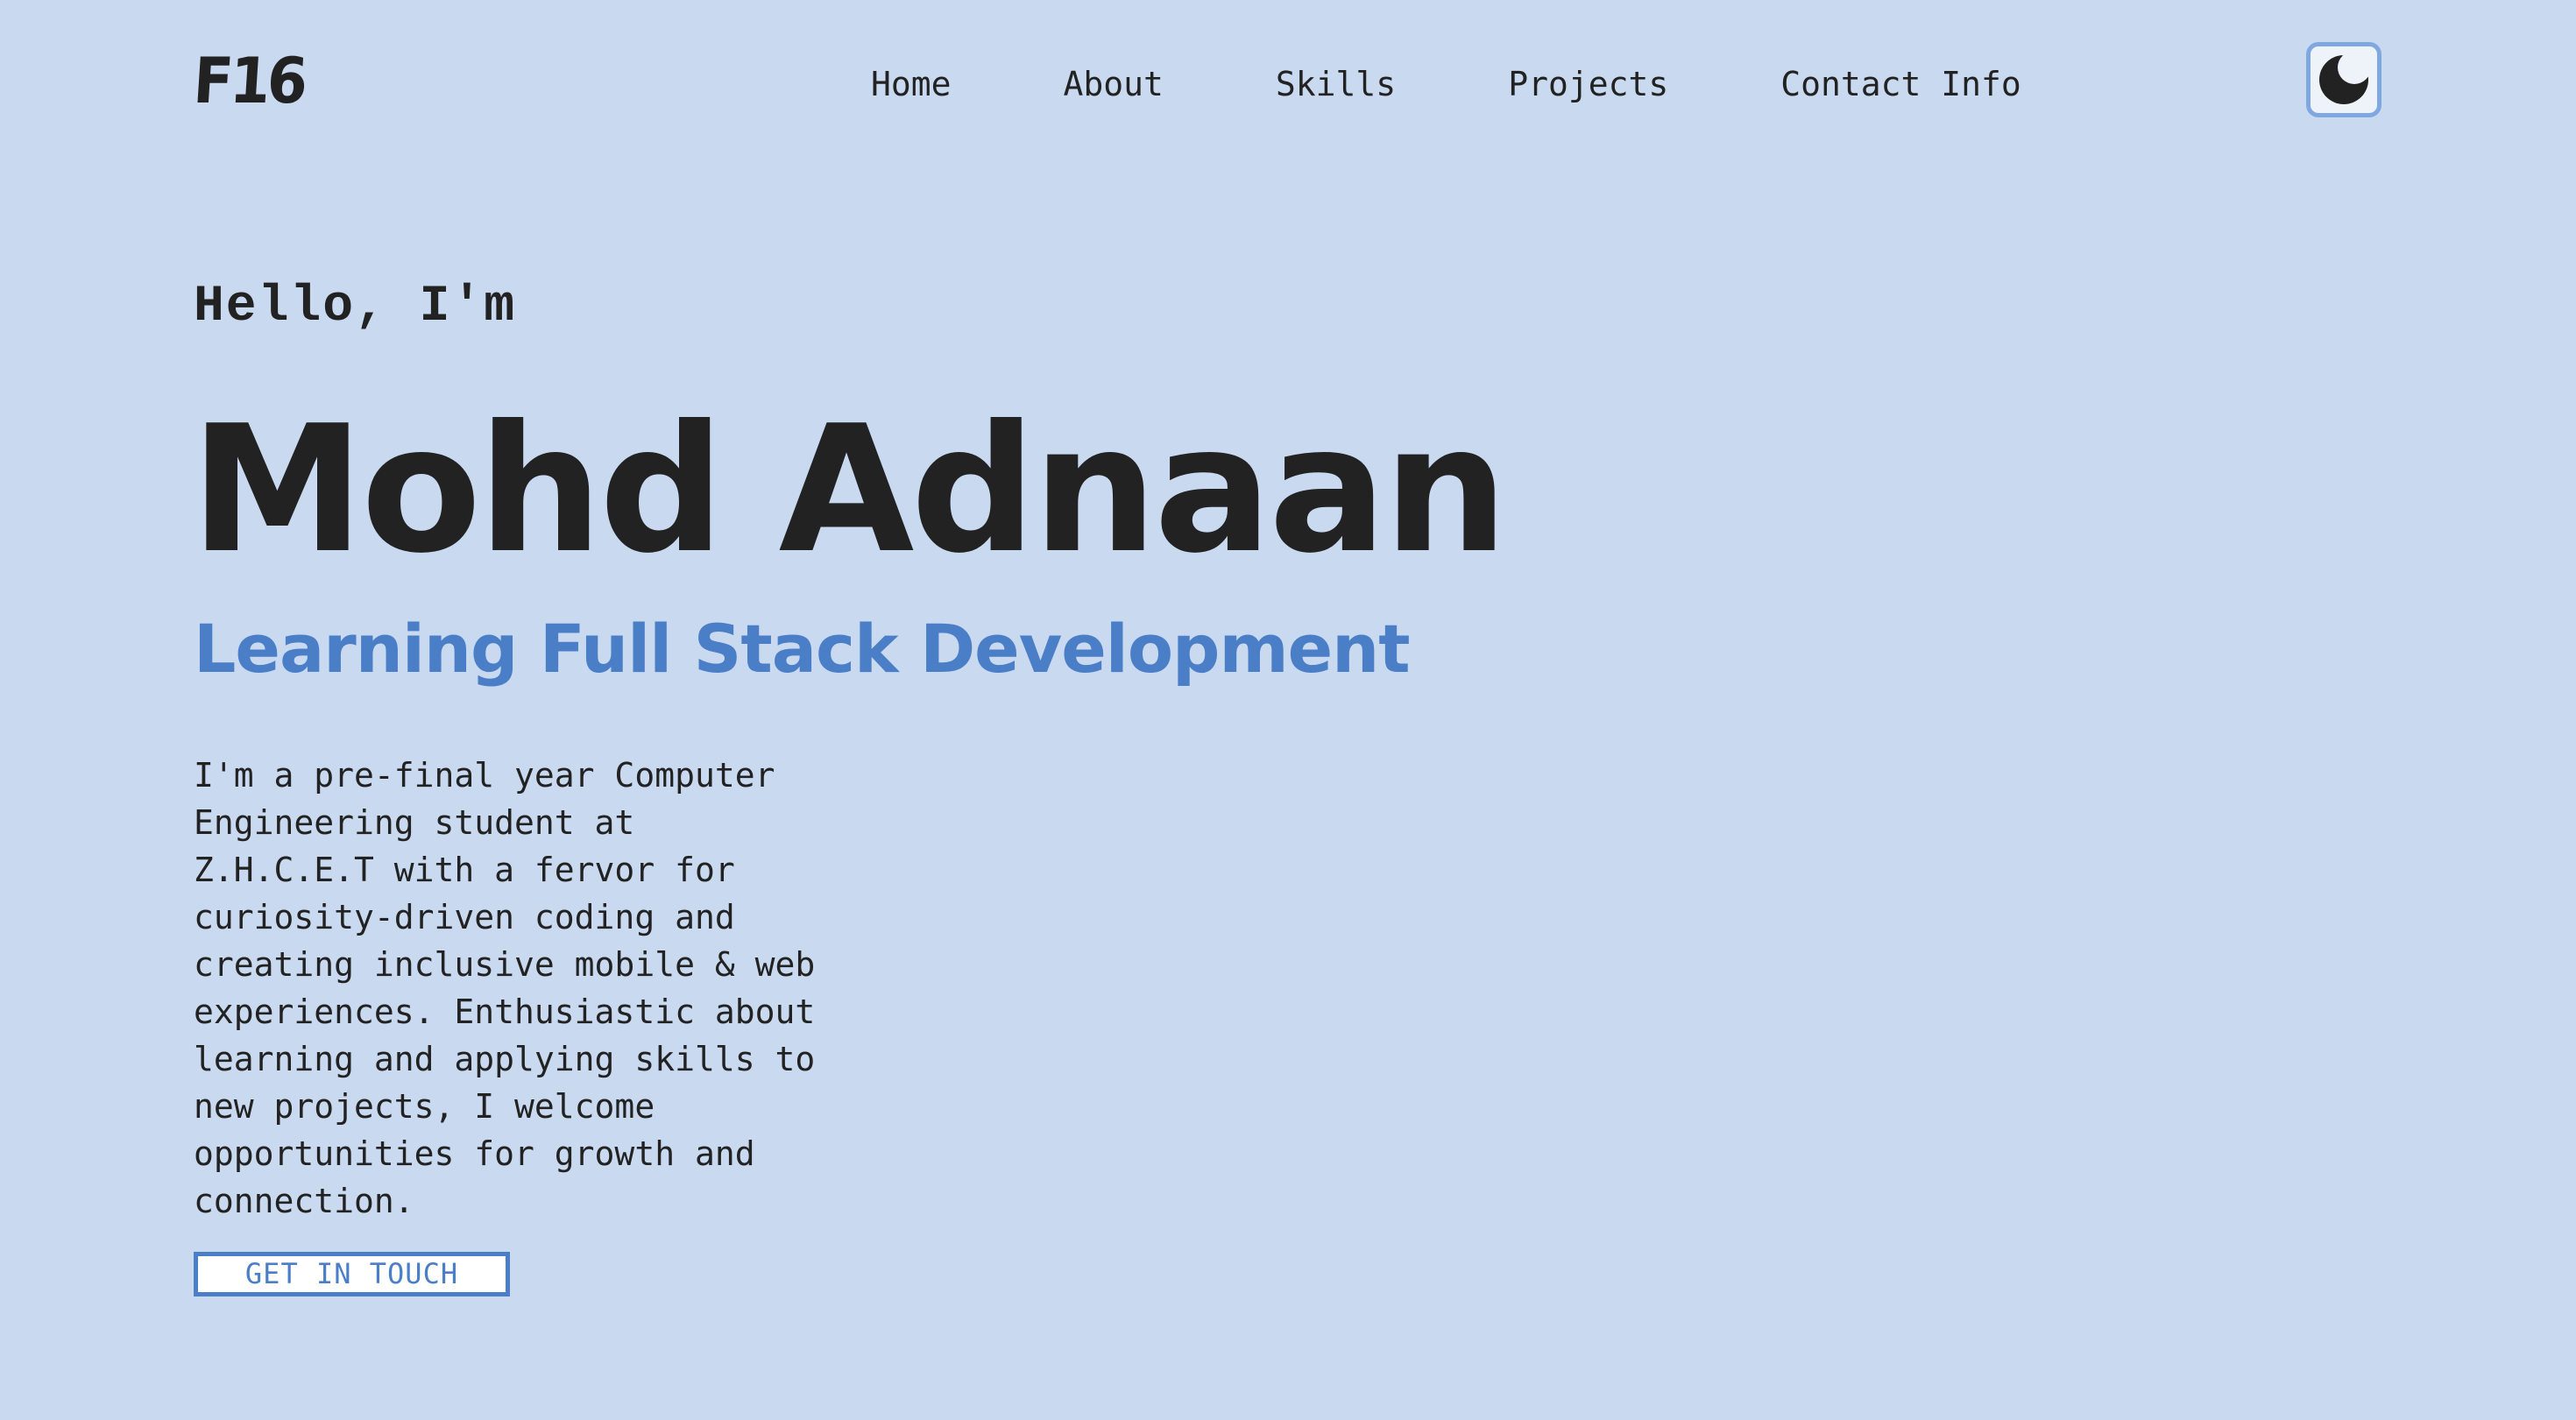 The width and height of the screenshot is (2576, 1420). Describe the element at coordinates (1446, 84) in the screenshot. I see `nav-links: Home About Skills Projects Contact Info` at that location.